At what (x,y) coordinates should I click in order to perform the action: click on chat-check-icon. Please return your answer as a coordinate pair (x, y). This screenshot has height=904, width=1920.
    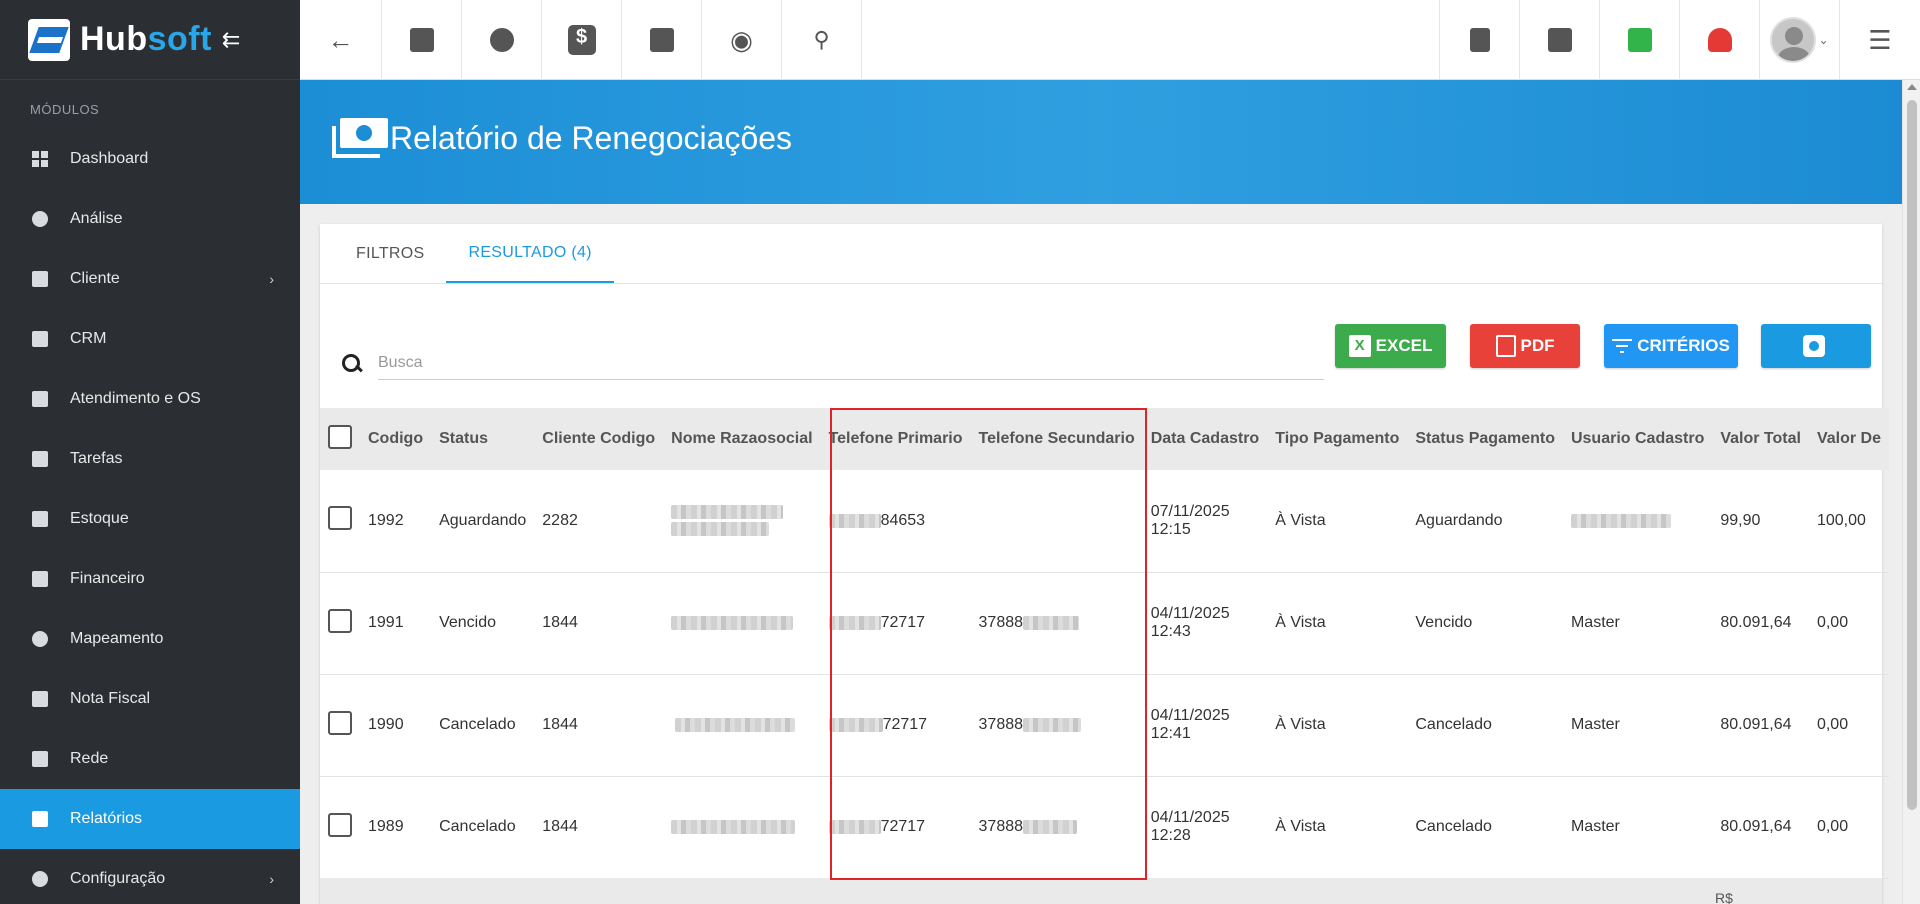
    Looking at the image, I should click on (1639, 40).